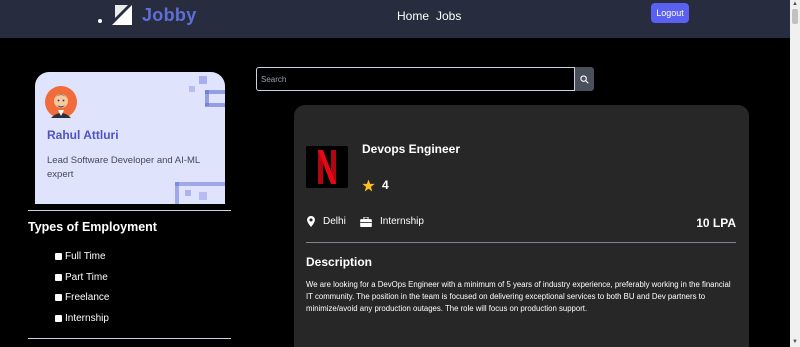  I want to click on employment-type-text: Internship, so click(402, 221).